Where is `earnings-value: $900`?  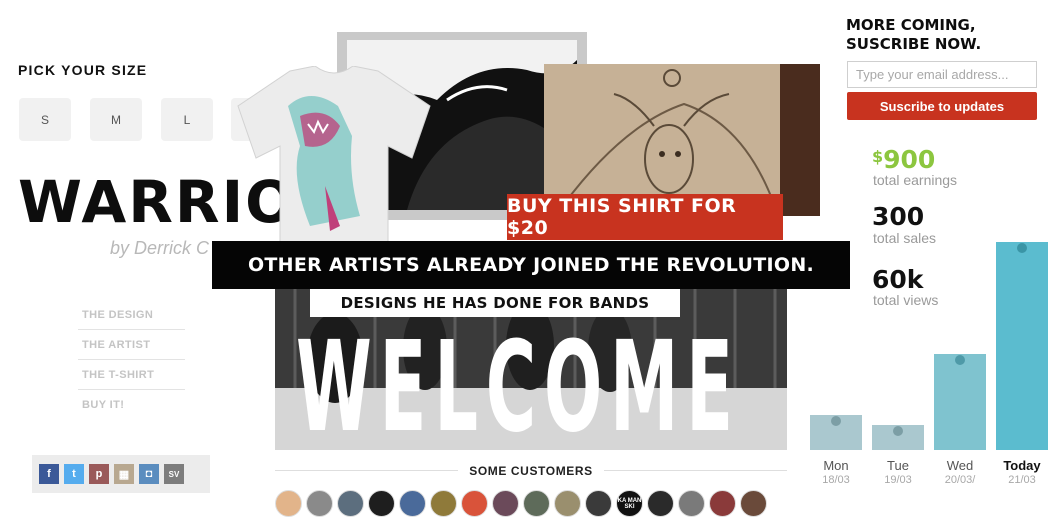
earnings-value: $900 is located at coordinates (903, 159).